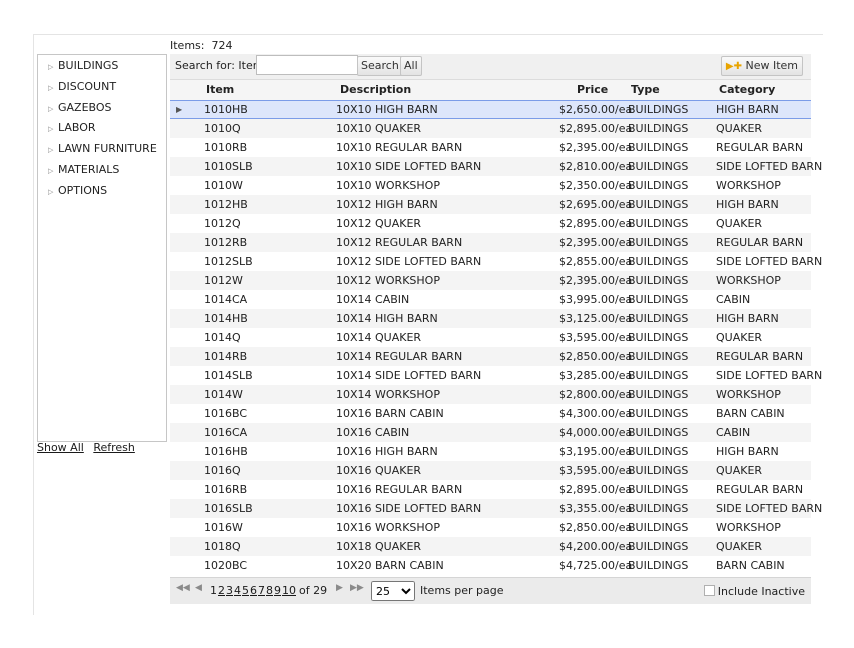 This screenshot has width=854, height=648. What do you see at coordinates (222, 470) in the screenshot?
I see `item-cell: 1016Q` at bounding box center [222, 470].